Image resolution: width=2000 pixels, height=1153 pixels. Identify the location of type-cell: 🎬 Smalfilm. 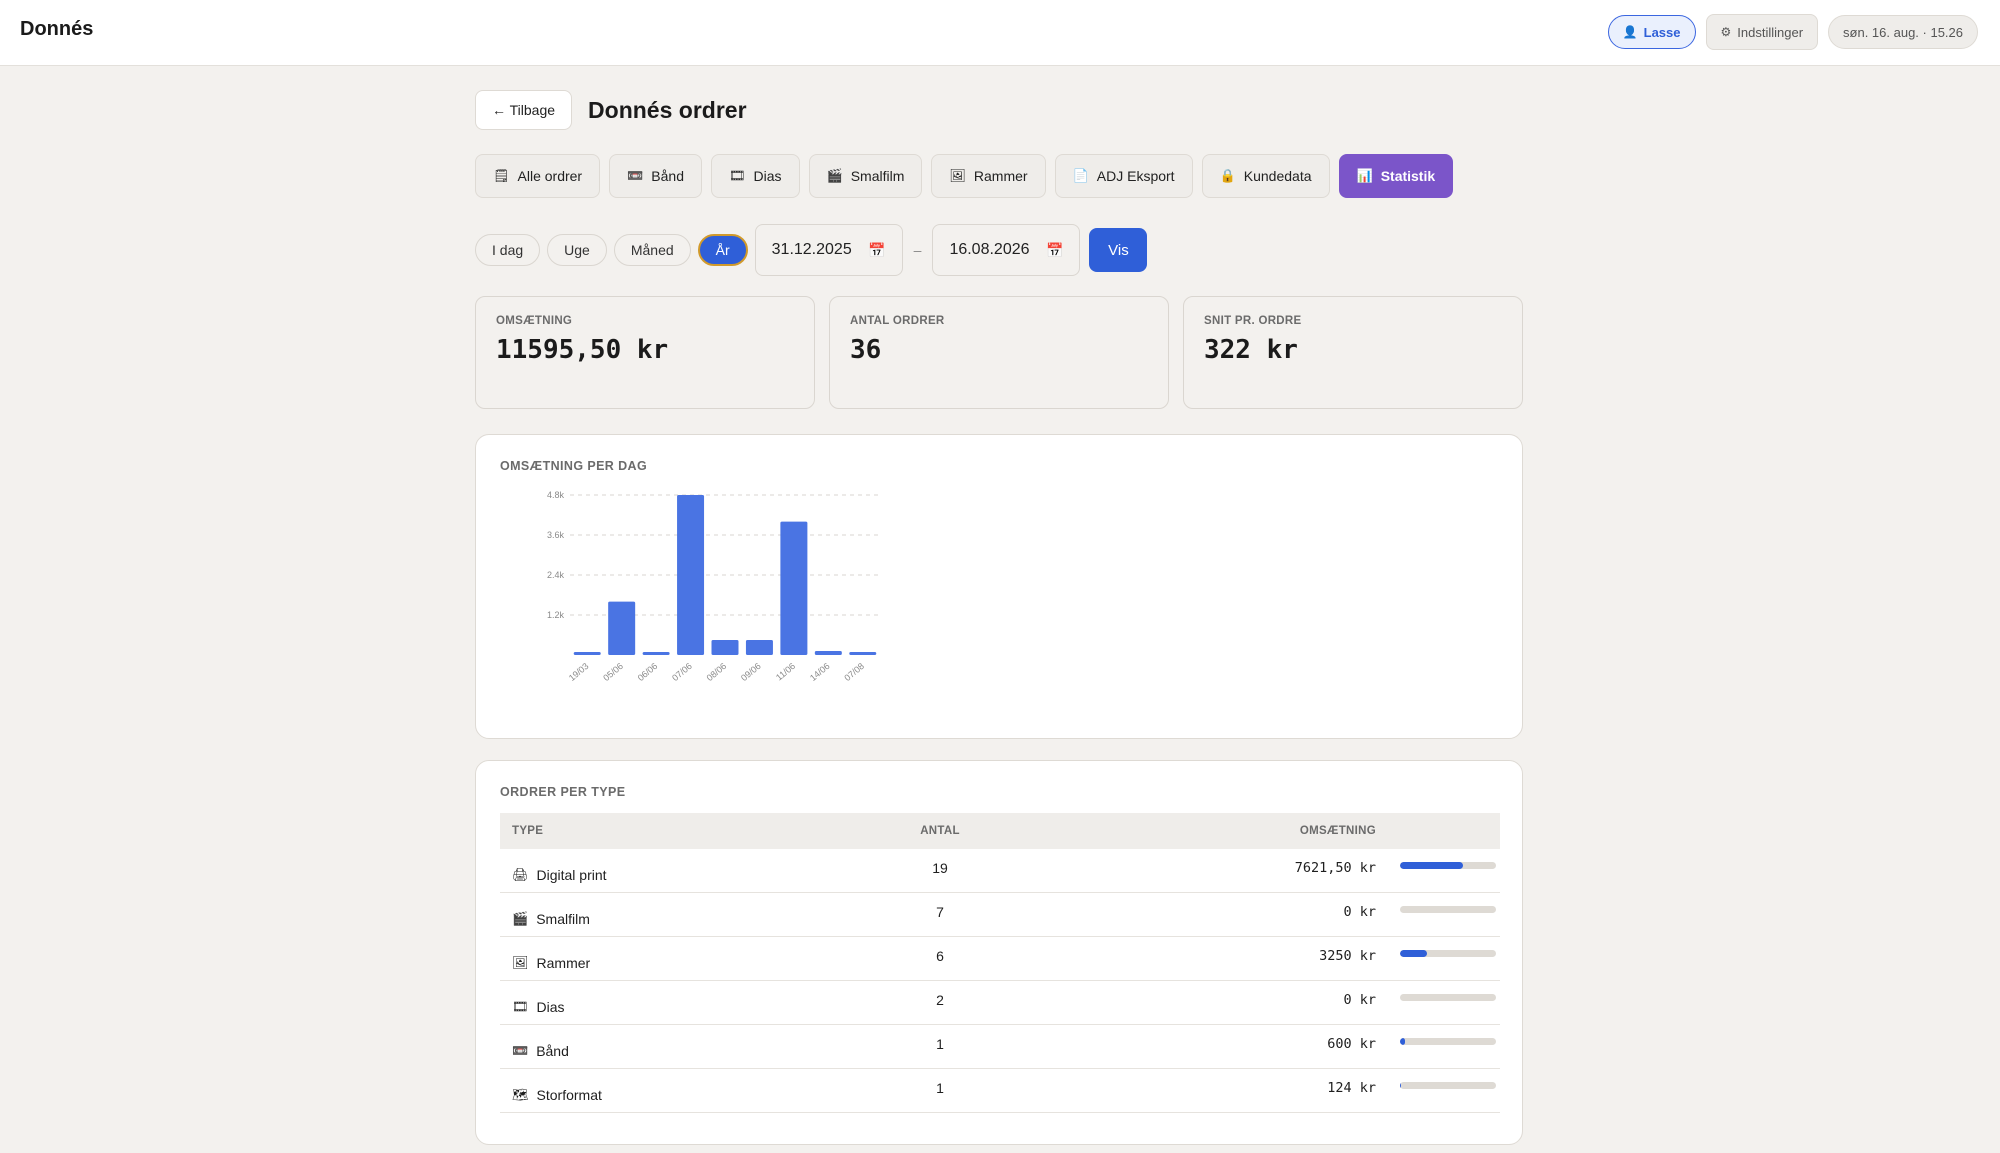
(680, 919).